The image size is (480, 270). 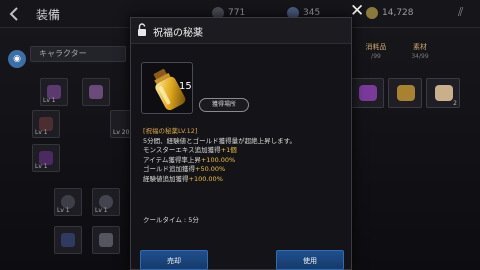 I want to click on gold-counter: 14,728, so click(x=390, y=13).